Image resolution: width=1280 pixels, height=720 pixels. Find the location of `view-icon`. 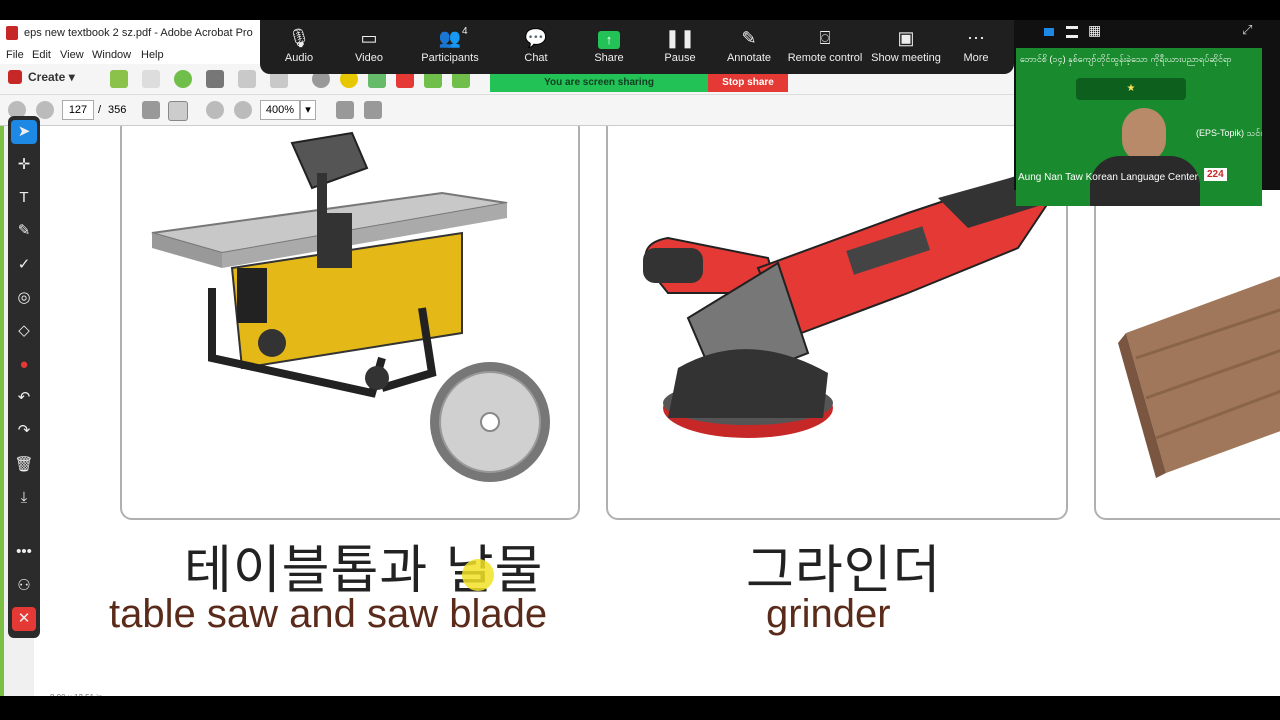

view-icon is located at coordinates (1049, 32).